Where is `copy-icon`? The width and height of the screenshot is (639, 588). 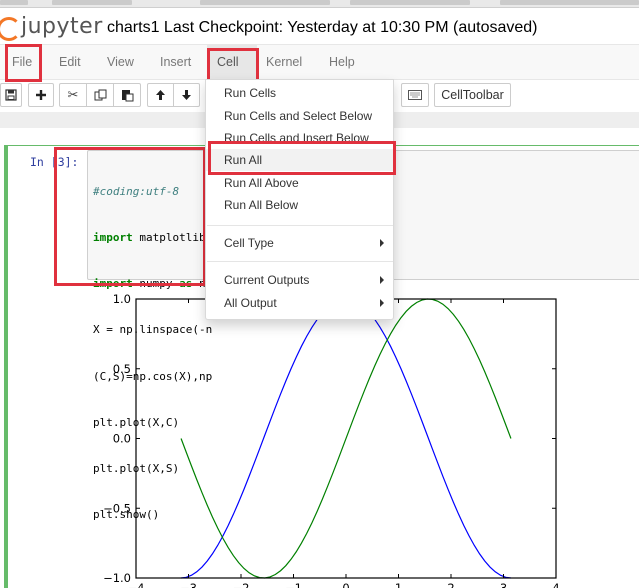
copy-icon is located at coordinates (100, 94).